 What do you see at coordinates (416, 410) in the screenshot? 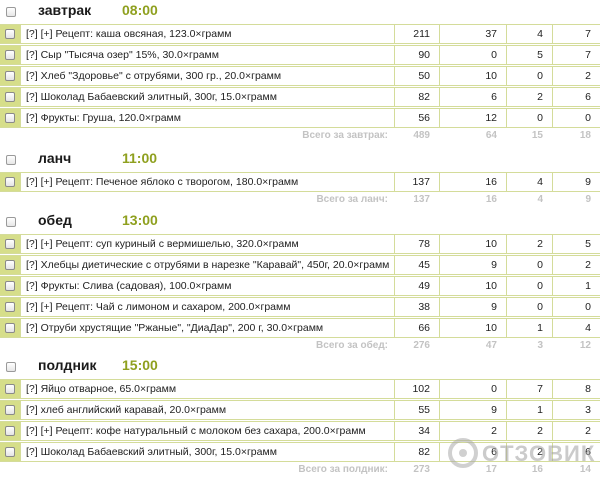
I see `calories-cell: 55` at bounding box center [416, 410].